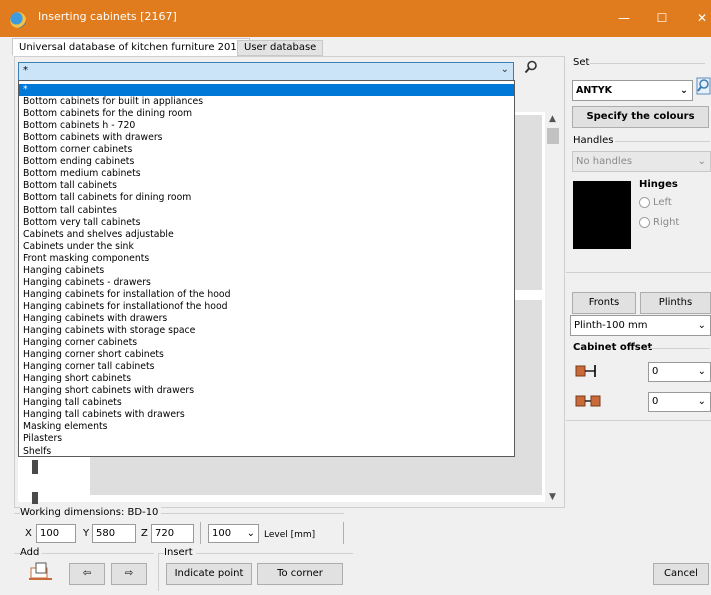  I want to click on dropdown-option: Hanging cabinets, so click(266, 271).